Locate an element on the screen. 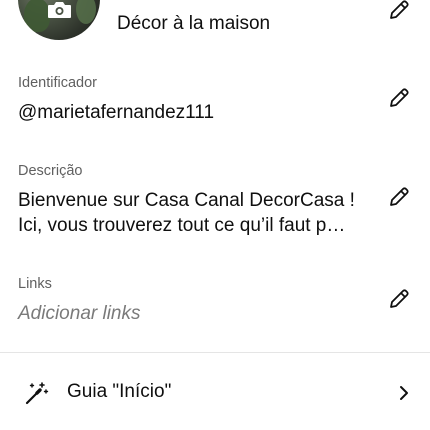 The width and height of the screenshot is (430, 430). channel-name-value: Décor à la maison is located at coordinates (194, 23).